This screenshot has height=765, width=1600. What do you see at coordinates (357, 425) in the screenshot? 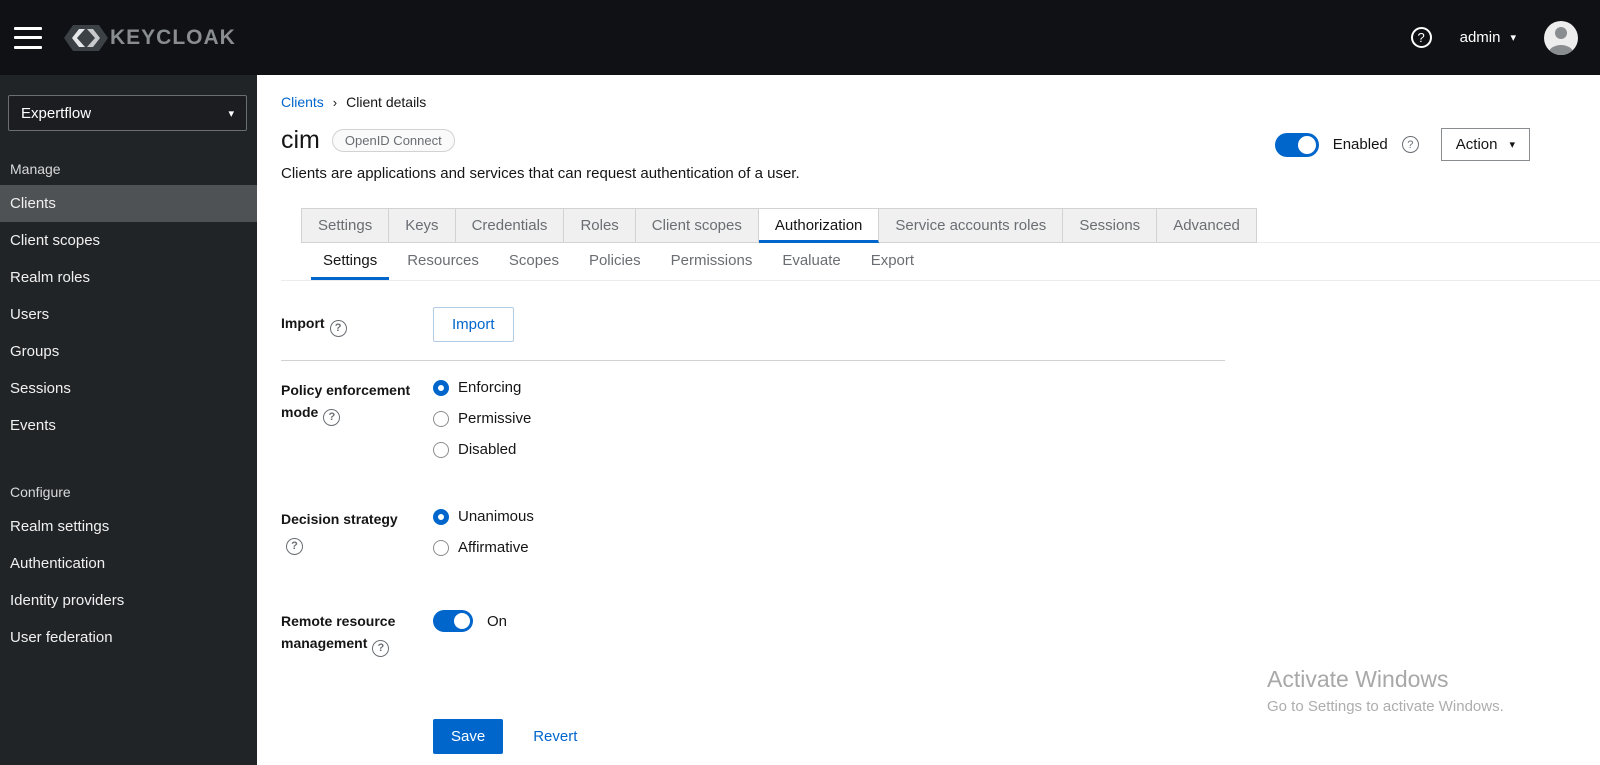
I see `policy-enforcement-label-col: Policy enforcement mode?` at bounding box center [357, 425].